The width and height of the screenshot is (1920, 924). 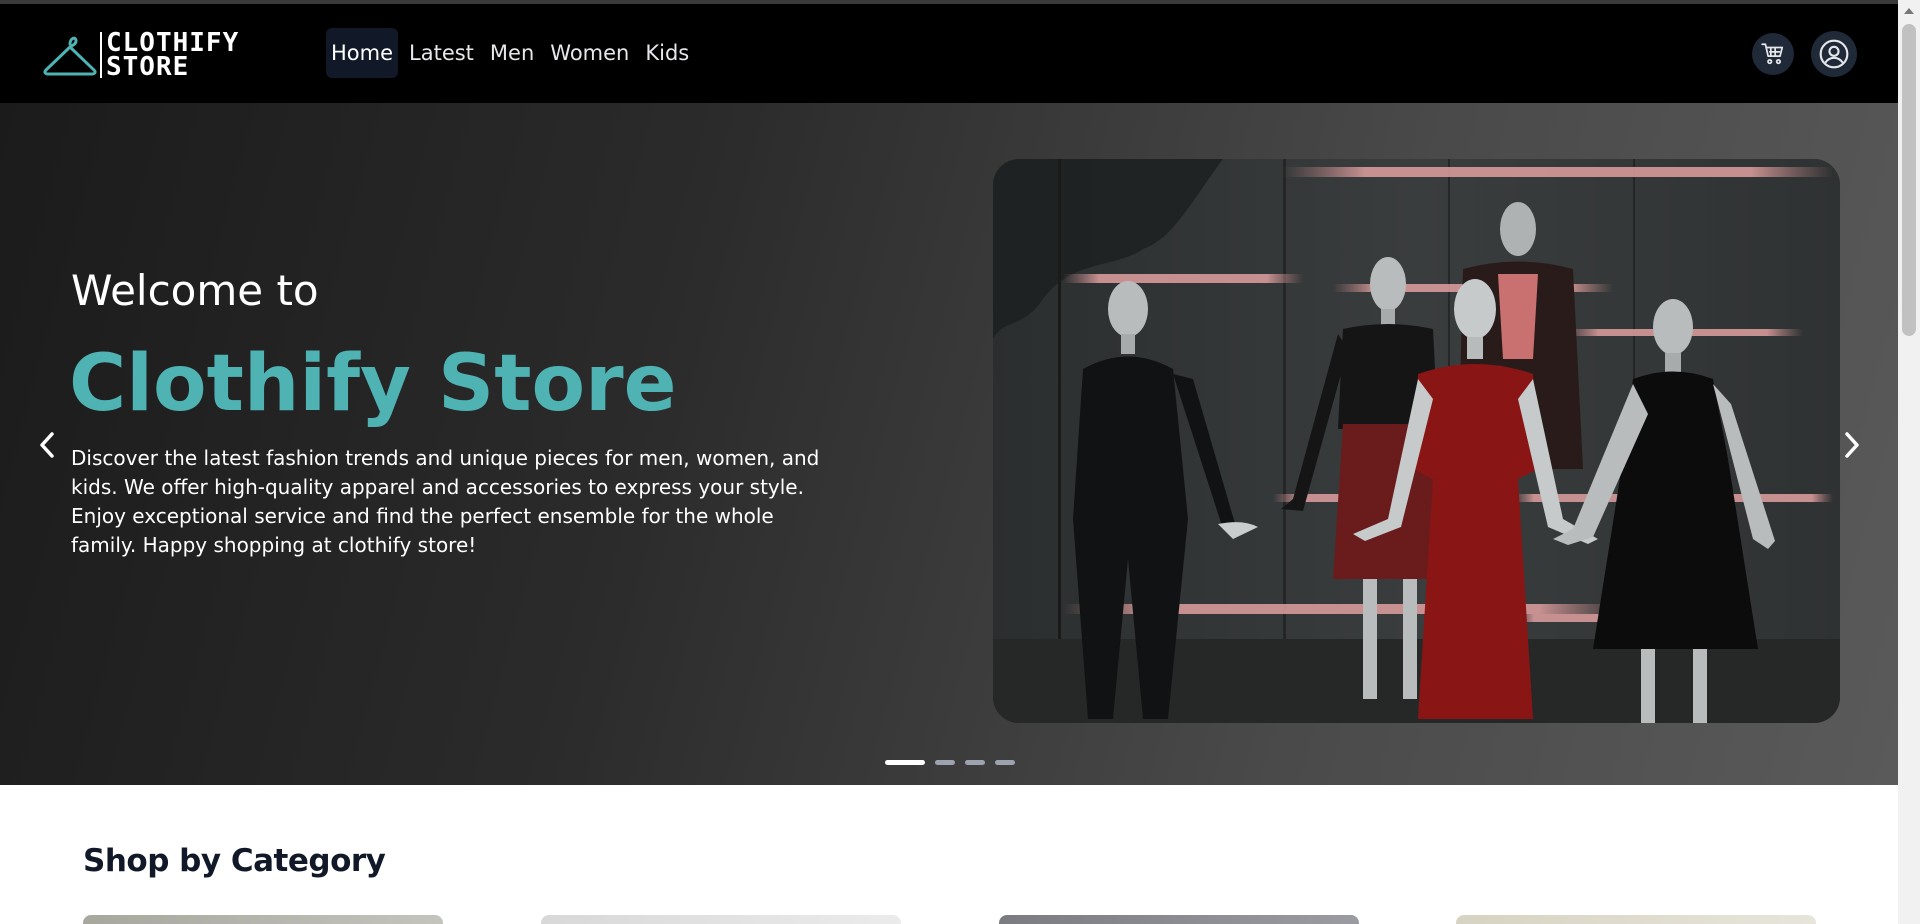 I want to click on brand-logo: CLOTHIFY STORE, so click(x=140, y=55).